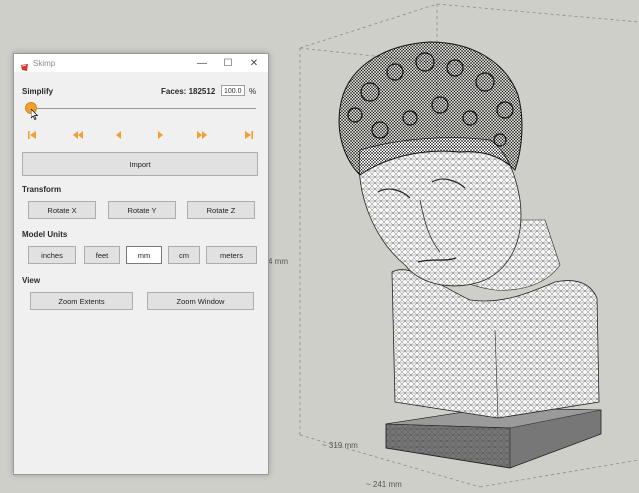 Image resolution: width=639 pixels, height=493 pixels. Describe the element at coordinates (52, 255) in the screenshot. I see `units-inches-button: inches` at that location.